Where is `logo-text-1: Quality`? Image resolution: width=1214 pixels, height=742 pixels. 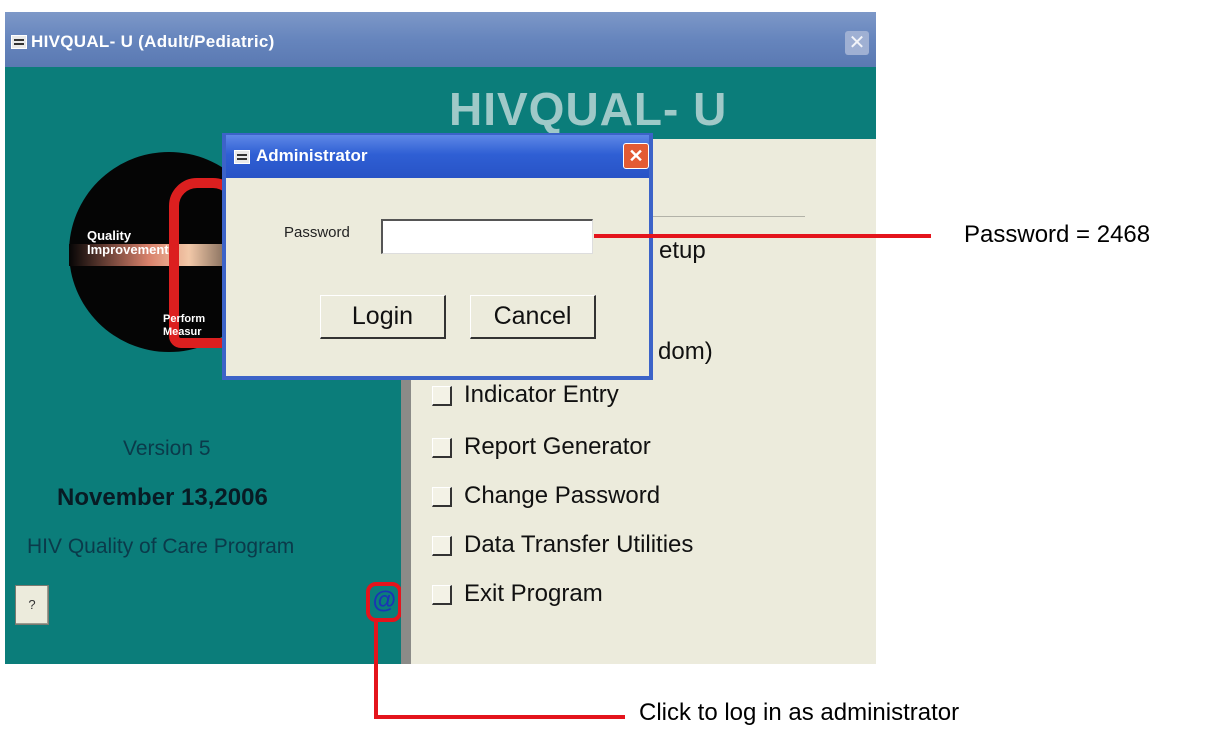
logo-text-1: Quality is located at coordinates (109, 235).